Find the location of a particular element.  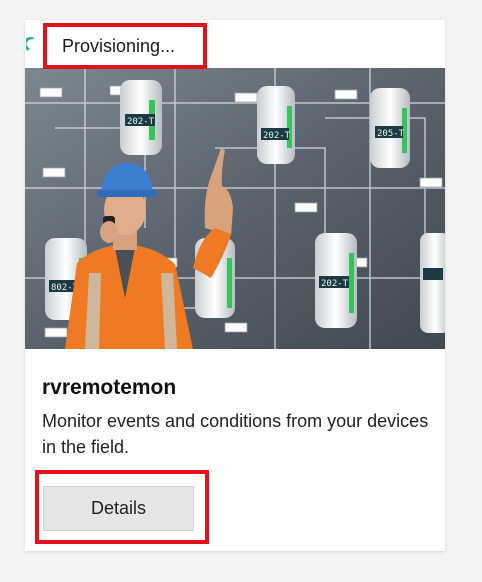

details-button: Details is located at coordinates (118, 508).